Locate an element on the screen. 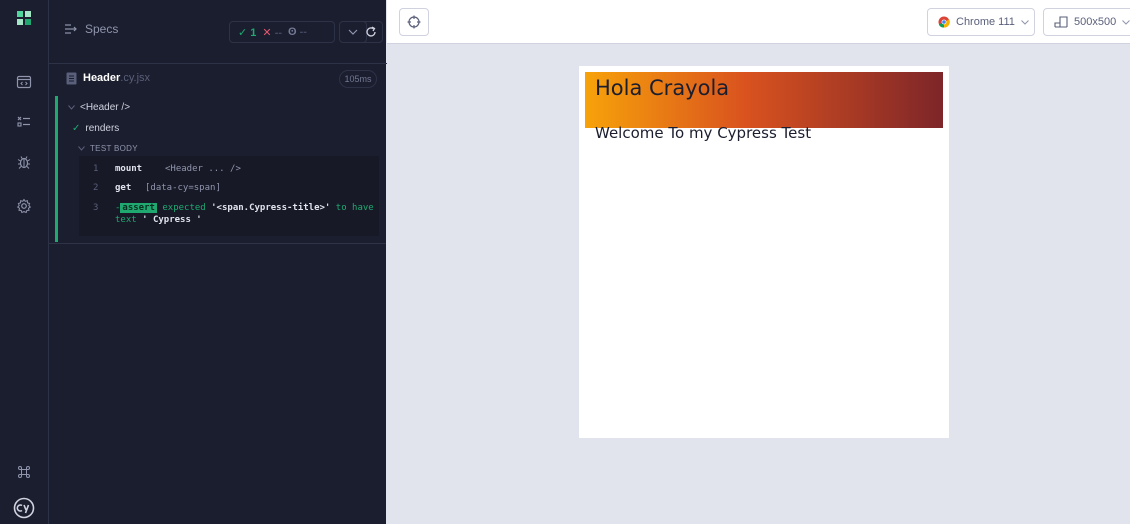  failed-count: ✕ -- is located at coordinates (272, 32).